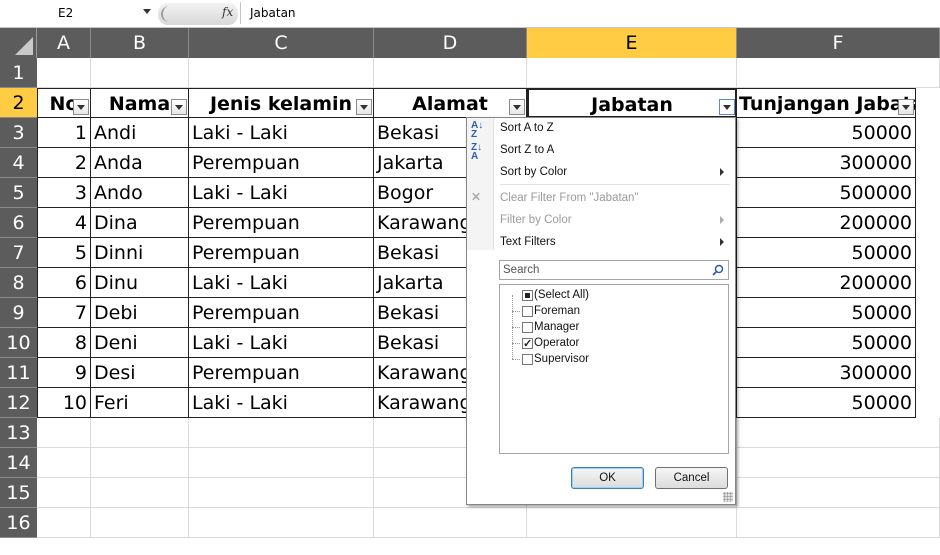 The image size is (940, 555). What do you see at coordinates (64, 403) in the screenshot?
I see `cell-no: 10` at bounding box center [64, 403].